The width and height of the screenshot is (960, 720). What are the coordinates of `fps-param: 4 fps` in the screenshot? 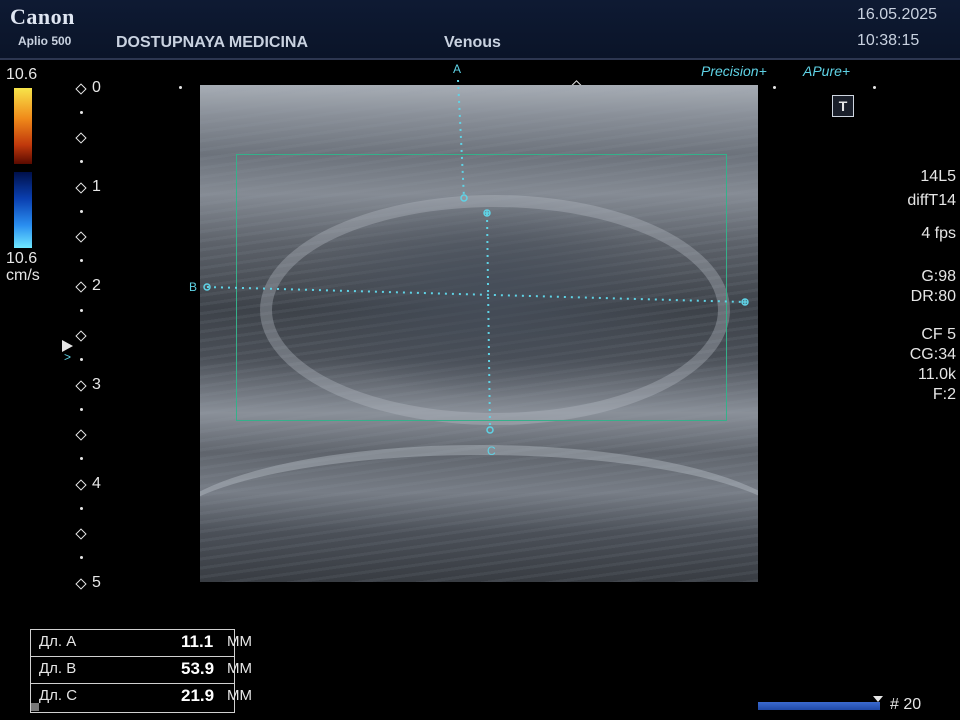 It's located at (938, 233).